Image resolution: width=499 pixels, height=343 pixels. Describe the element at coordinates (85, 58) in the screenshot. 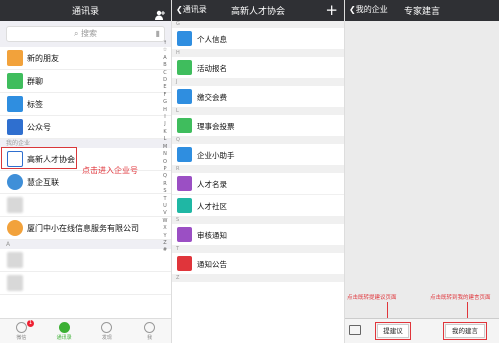

I see `contact-item-new-friends: 新的朋友` at that location.